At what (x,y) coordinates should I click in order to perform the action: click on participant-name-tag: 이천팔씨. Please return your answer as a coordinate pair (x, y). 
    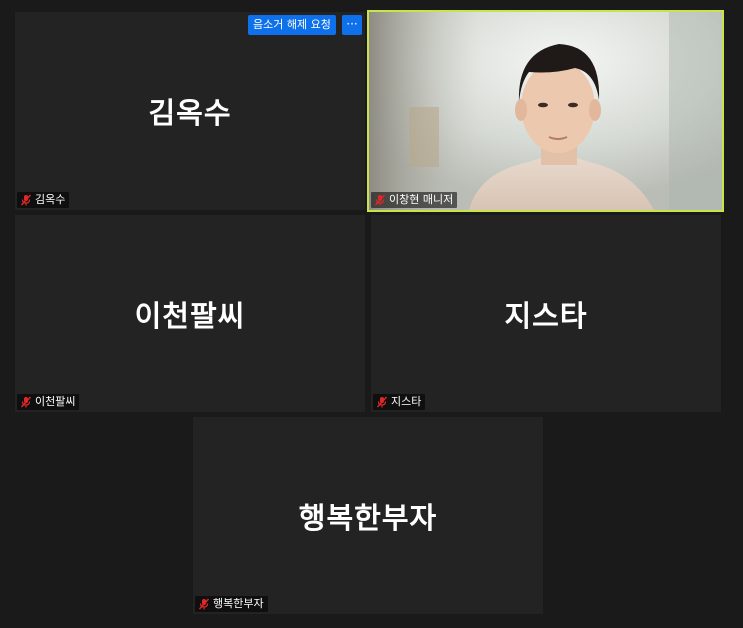
    Looking at the image, I should click on (48, 402).